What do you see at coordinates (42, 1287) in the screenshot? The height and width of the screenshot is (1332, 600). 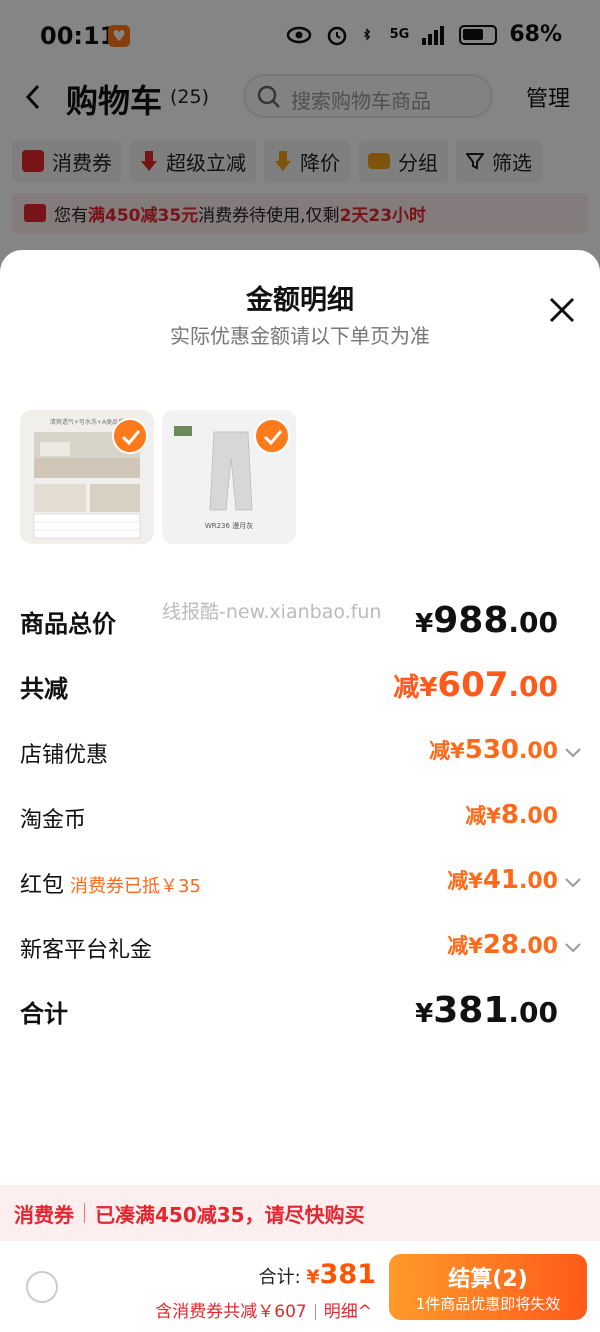 I see `select-all-radio` at bounding box center [42, 1287].